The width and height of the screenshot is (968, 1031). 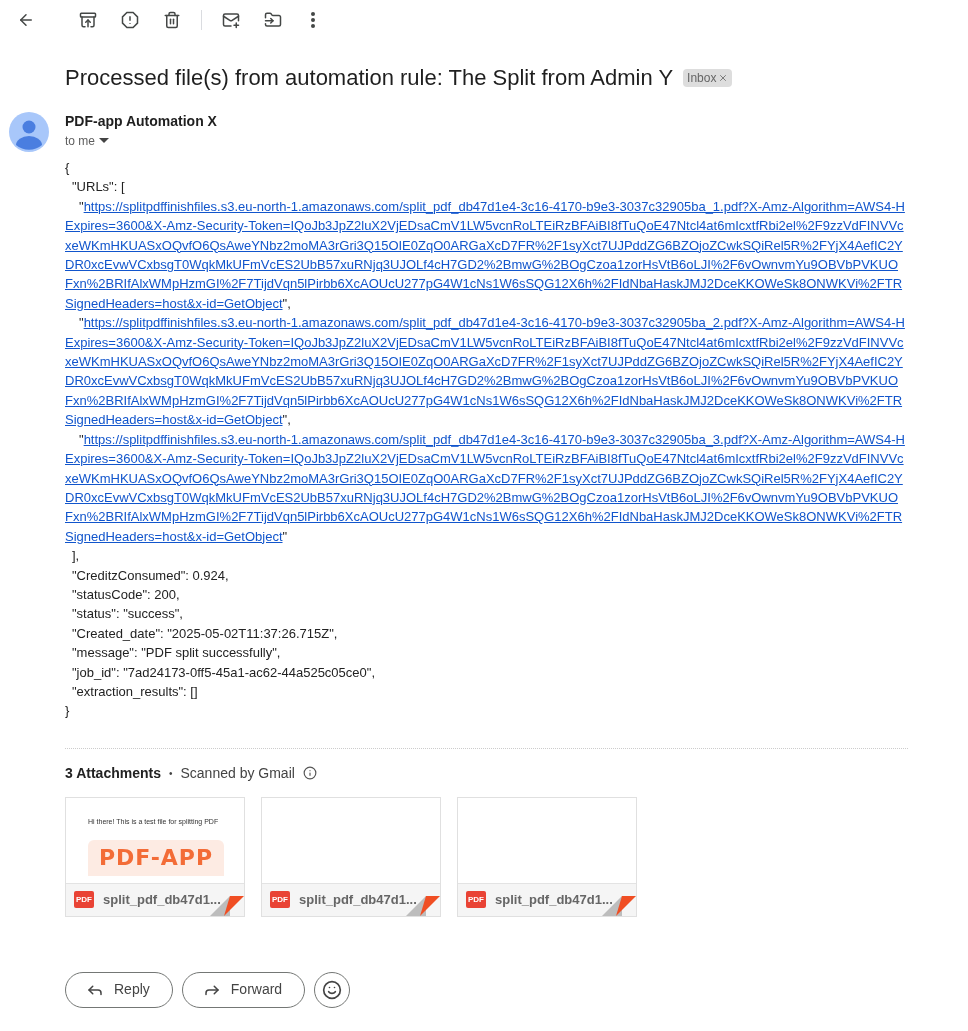 What do you see at coordinates (172, 19) in the screenshot?
I see `trash-icon` at bounding box center [172, 19].